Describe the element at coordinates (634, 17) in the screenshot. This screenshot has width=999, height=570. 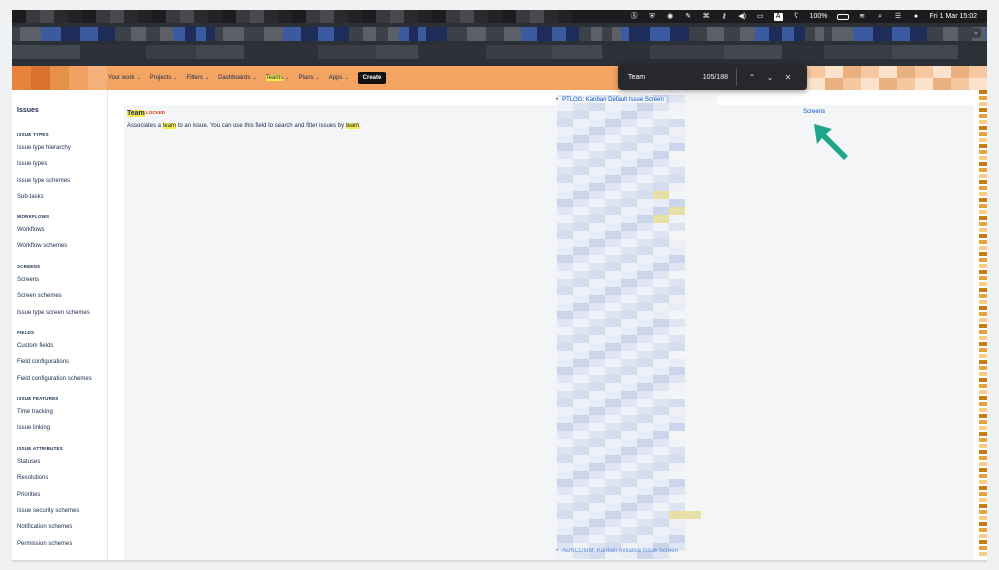
I see `s-badge-icon: Ⓢ` at that location.